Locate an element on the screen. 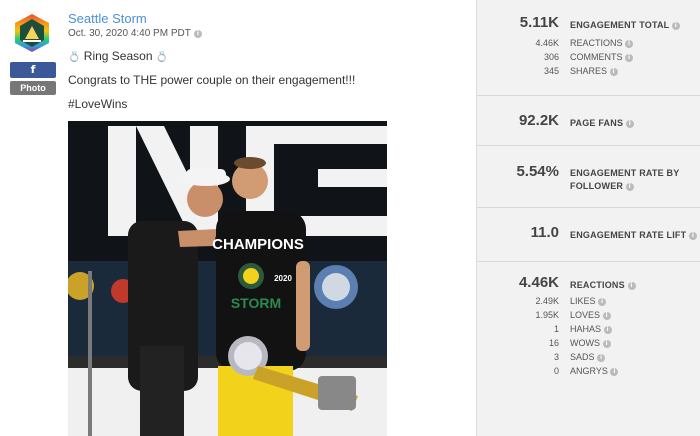 The height and width of the screenshot is (436, 700). reaction-label: LOVES i is located at coordinates (590, 315).